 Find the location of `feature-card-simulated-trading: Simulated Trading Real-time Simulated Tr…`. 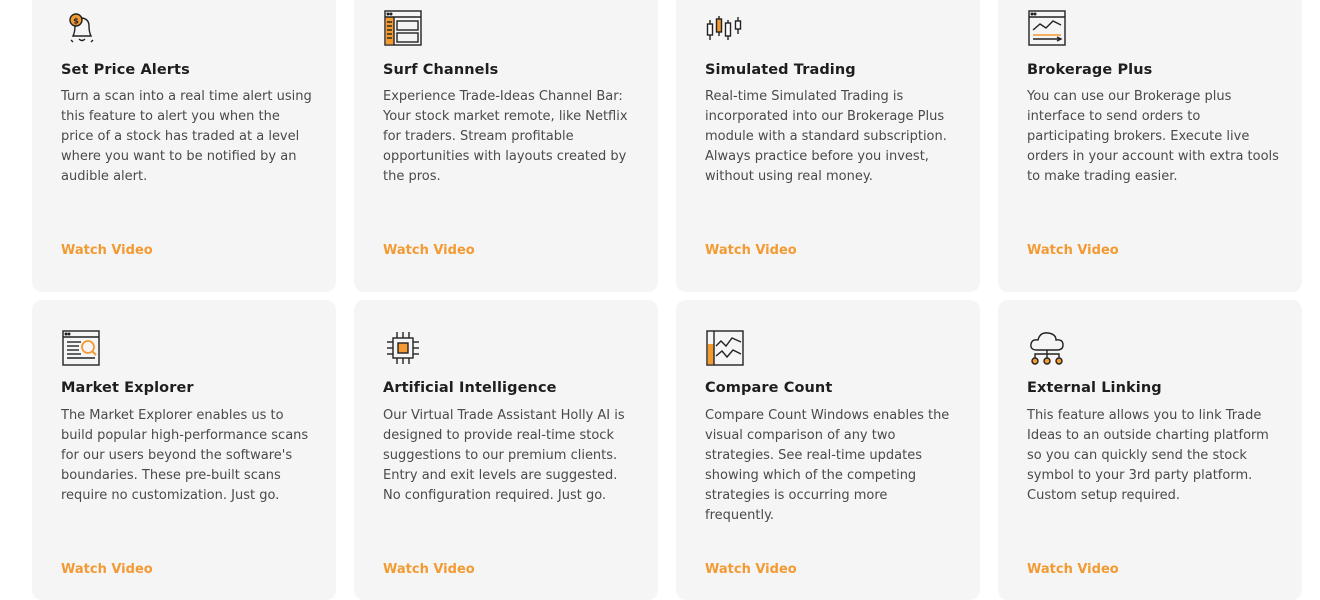

feature-card-simulated-trading: Simulated Trading Real-time Simulated Tr… is located at coordinates (828, 146).